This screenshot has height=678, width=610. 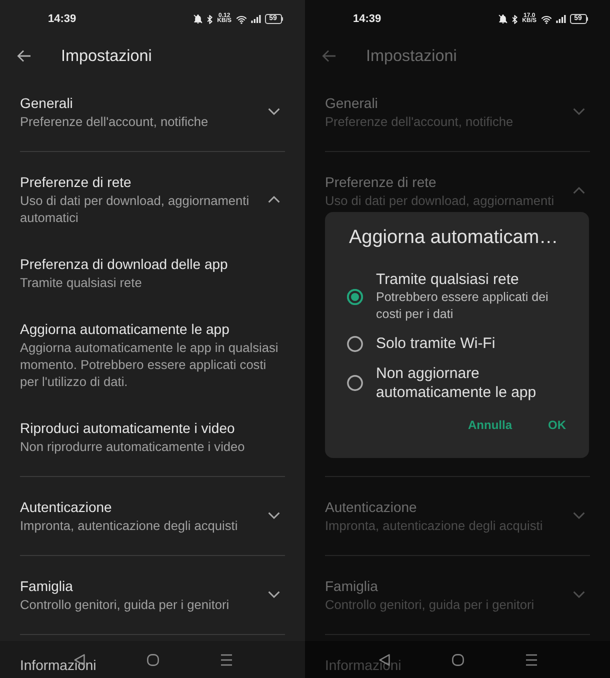 What do you see at coordinates (436, 343) in the screenshot?
I see `option-label: Solo tramite Wi-Fi` at bounding box center [436, 343].